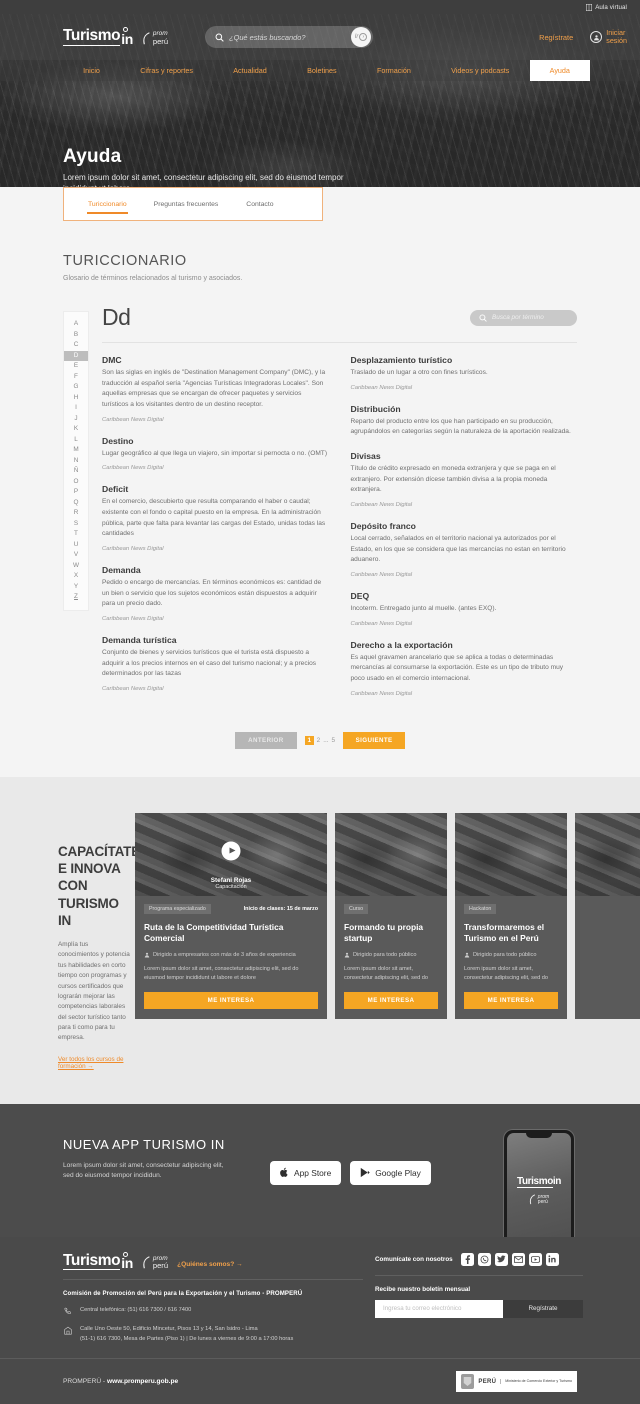 This screenshot has width=640, height=1404. Describe the element at coordinates (539, 1199) in the screenshot. I see `phone-promperu-logo: prom perú` at that location.